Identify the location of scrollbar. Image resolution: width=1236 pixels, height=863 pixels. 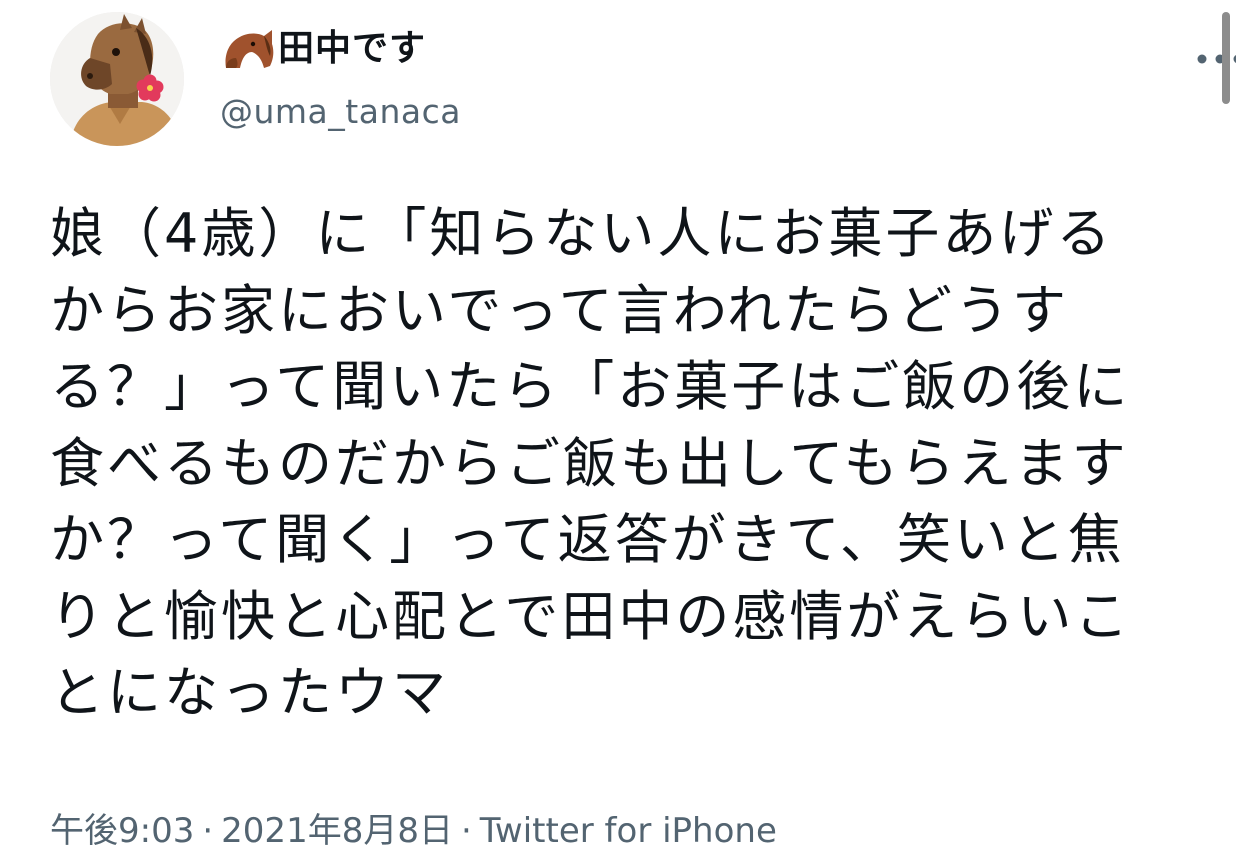
(1226, 58).